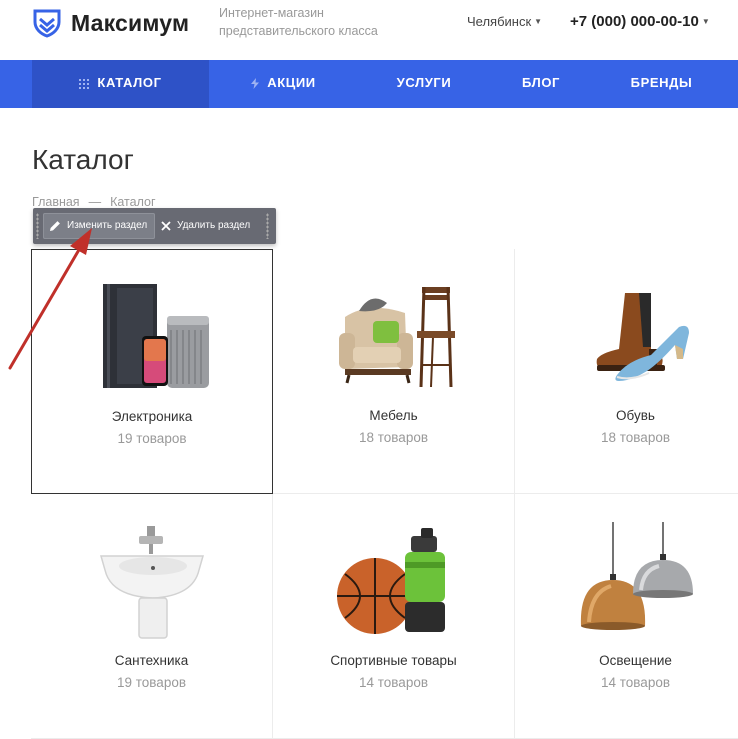 The height and width of the screenshot is (739, 738). I want to click on logo: Максимум, so click(110, 23).